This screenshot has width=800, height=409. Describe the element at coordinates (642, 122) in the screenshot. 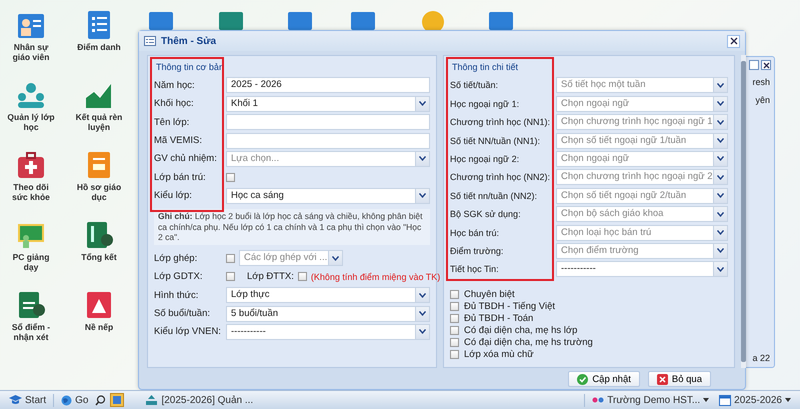

I see `dropdown: Chọn chương trình học ngoại ngữ 1` at that location.